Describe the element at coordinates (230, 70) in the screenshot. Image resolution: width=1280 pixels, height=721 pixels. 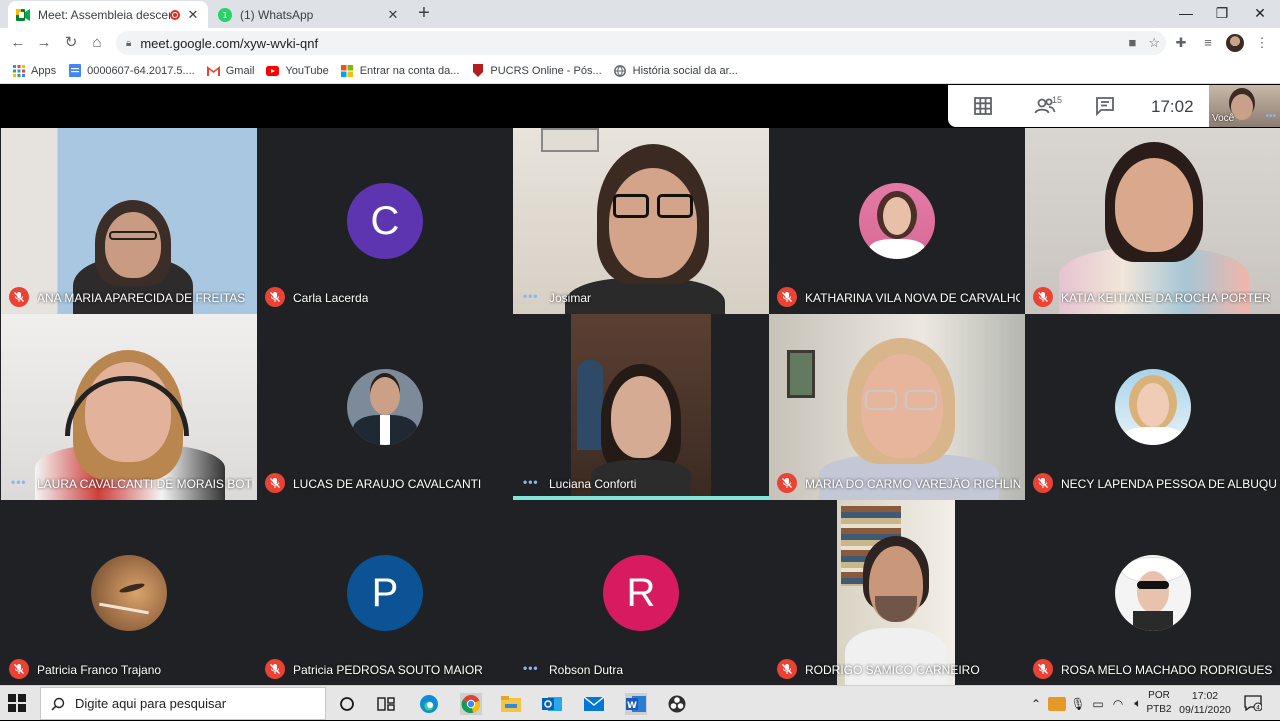
I see `bookmark-gmail: Gmail` at that location.